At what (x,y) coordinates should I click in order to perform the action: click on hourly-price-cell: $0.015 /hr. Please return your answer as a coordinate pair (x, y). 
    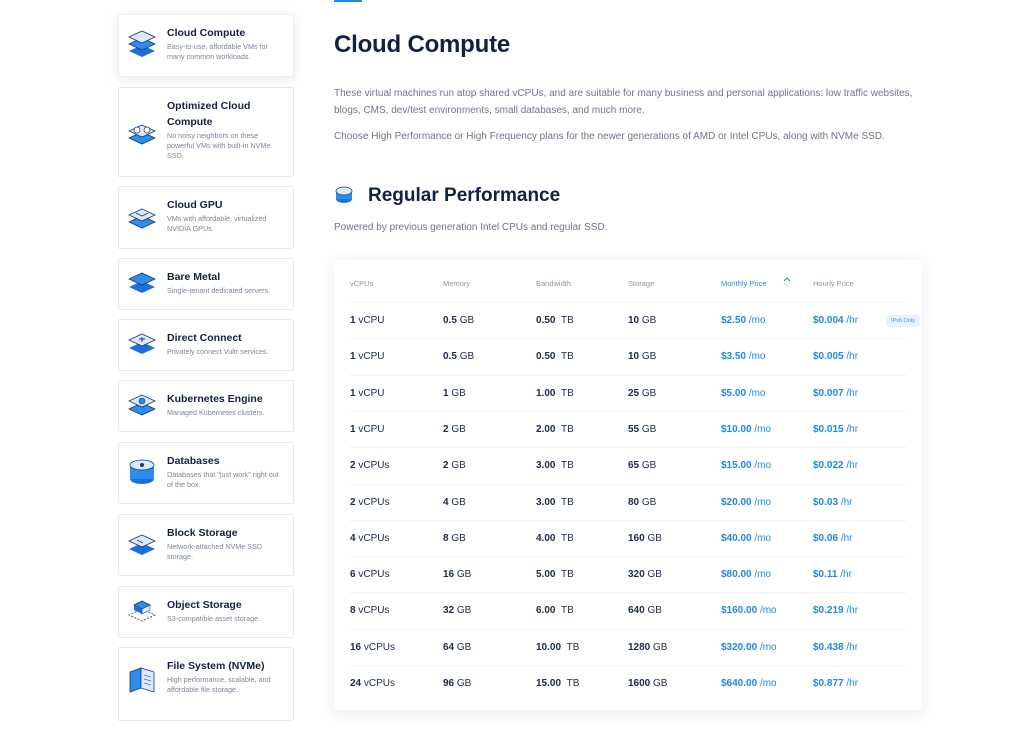
    Looking at the image, I should click on (835, 429).